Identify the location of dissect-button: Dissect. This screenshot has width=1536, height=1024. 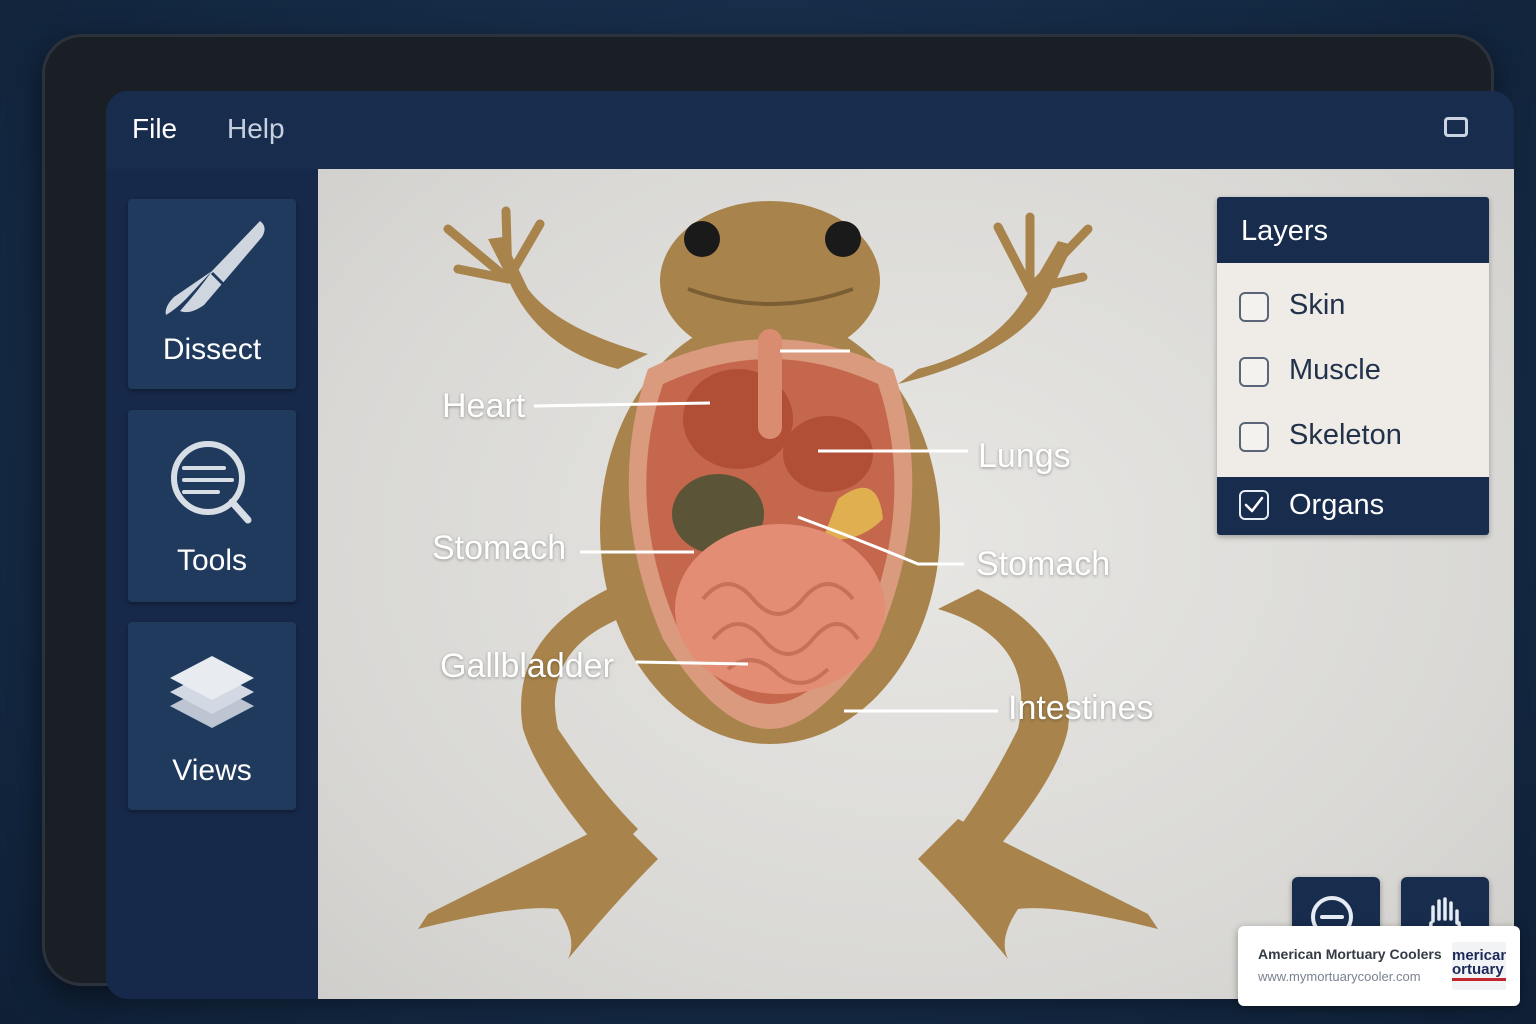
(212, 294).